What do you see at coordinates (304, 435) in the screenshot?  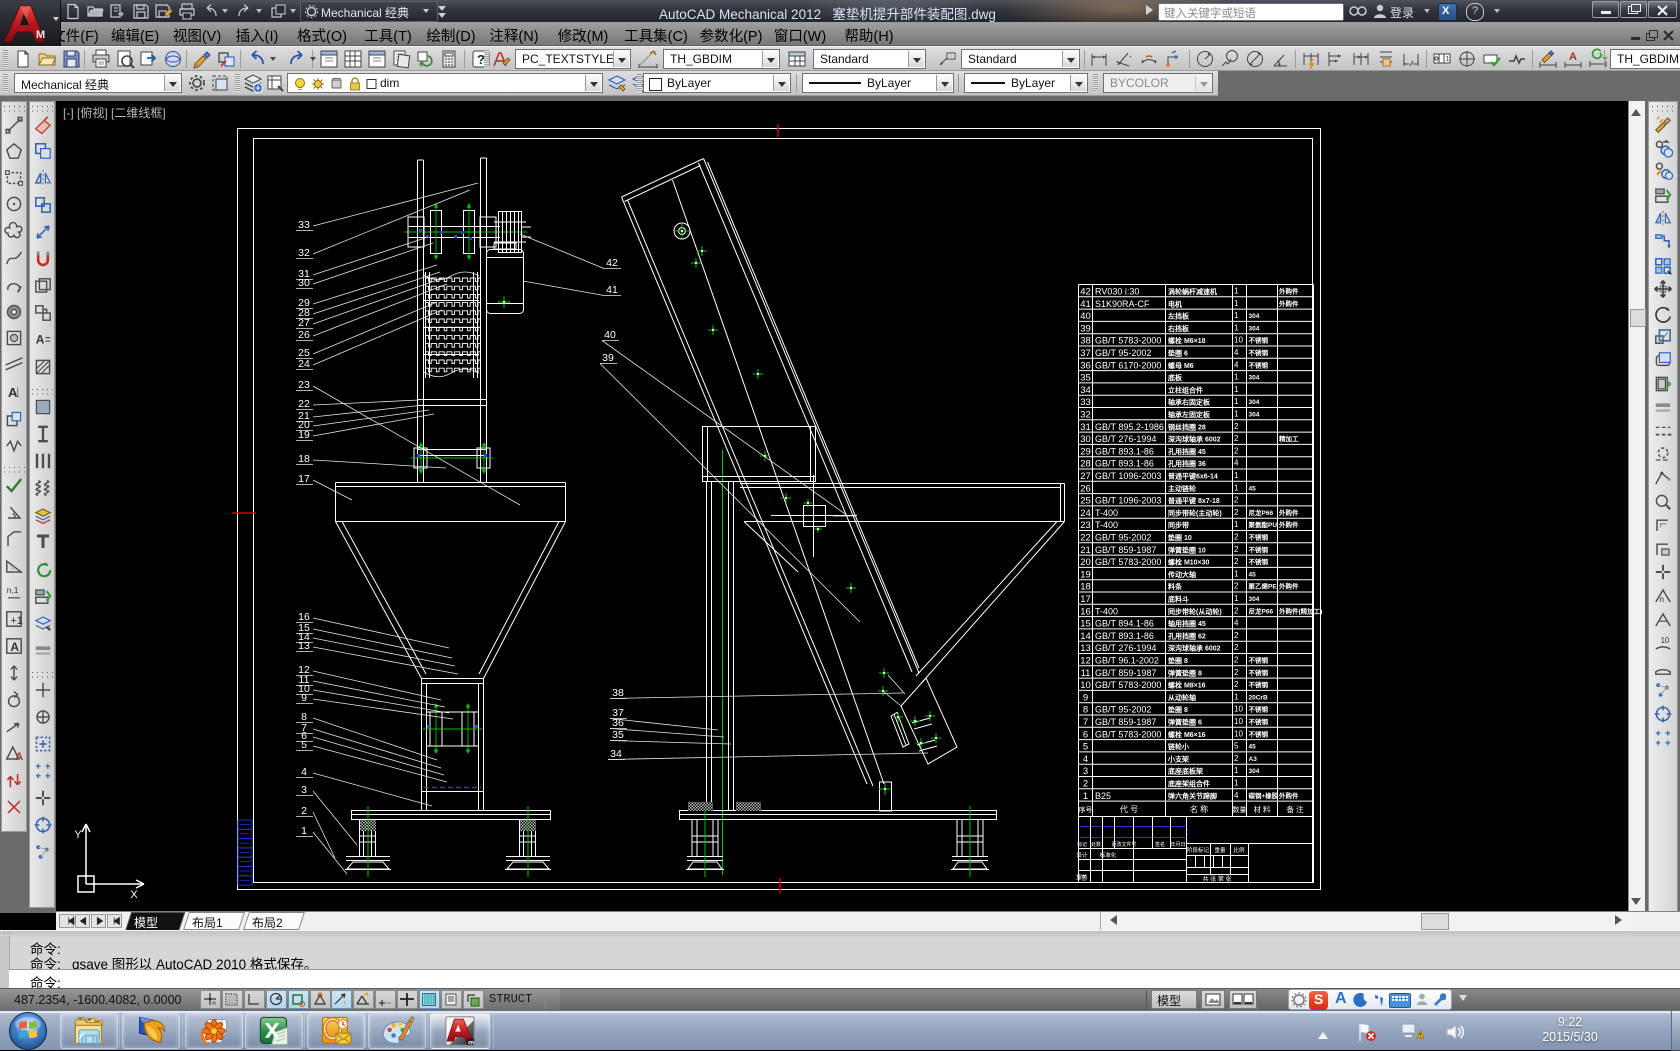 I see `svg-text: 19` at bounding box center [304, 435].